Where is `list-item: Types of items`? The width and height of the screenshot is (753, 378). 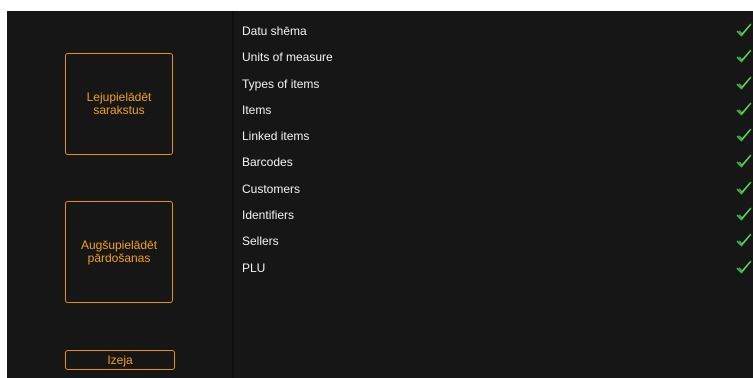 list-item: Types of items is located at coordinates (497, 89).